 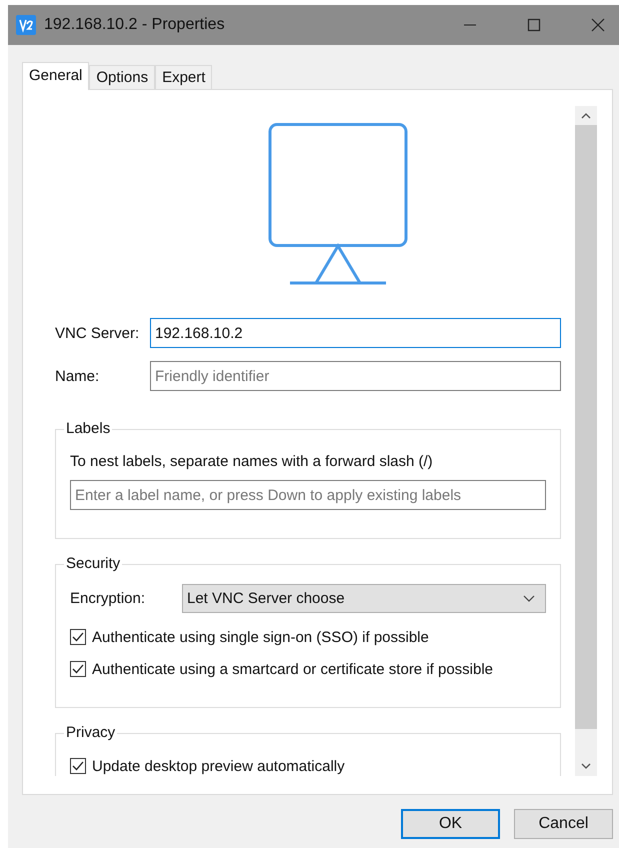 What do you see at coordinates (108, 598) in the screenshot?
I see `encryption-label: Encryption:` at bounding box center [108, 598].